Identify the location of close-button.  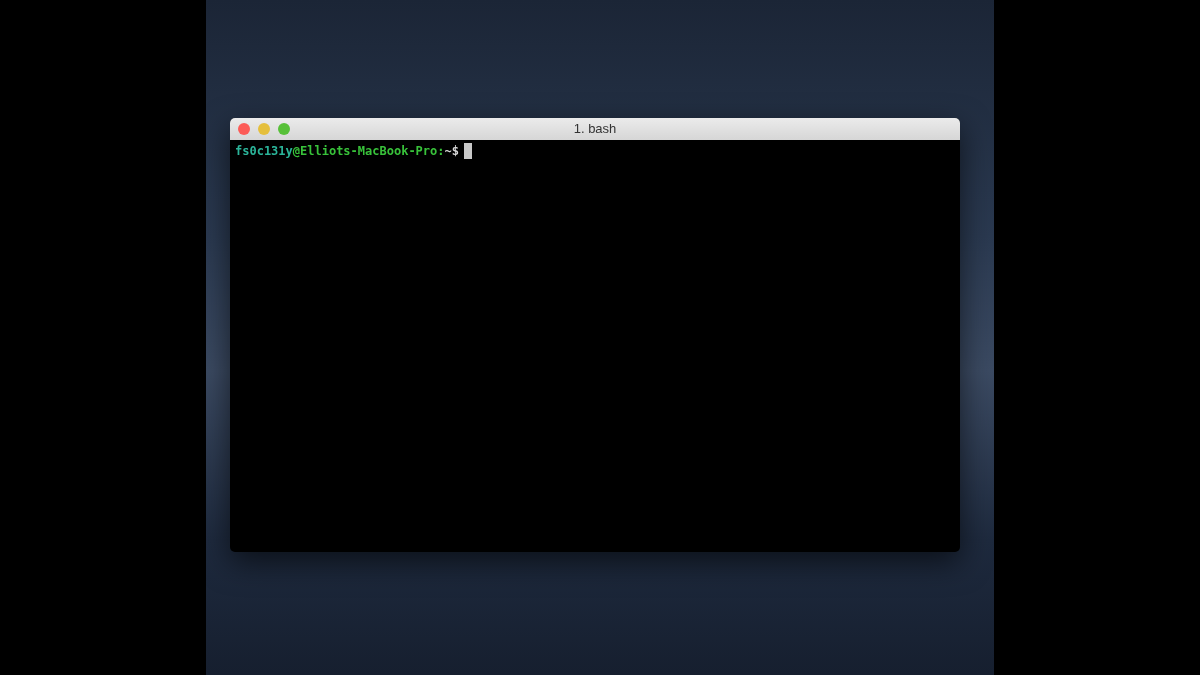
(244, 129).